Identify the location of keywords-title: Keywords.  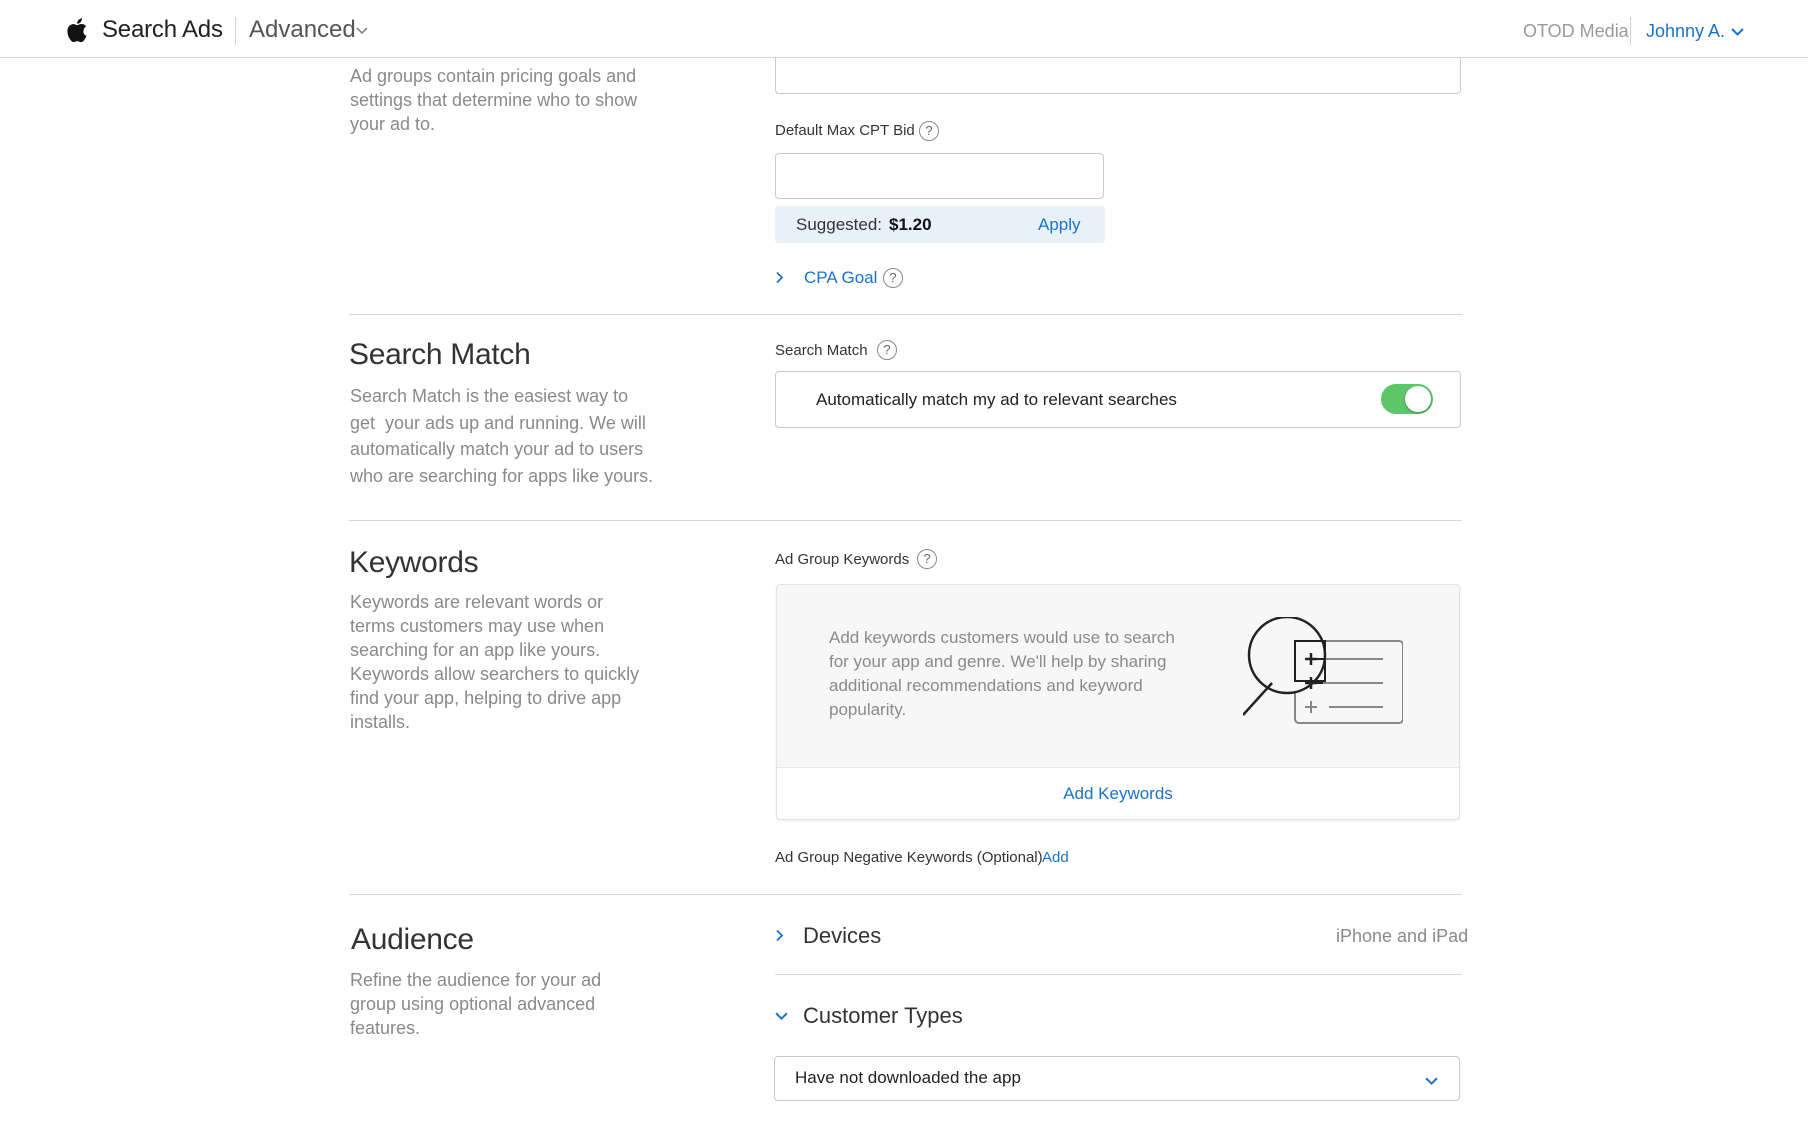
(414, 562).